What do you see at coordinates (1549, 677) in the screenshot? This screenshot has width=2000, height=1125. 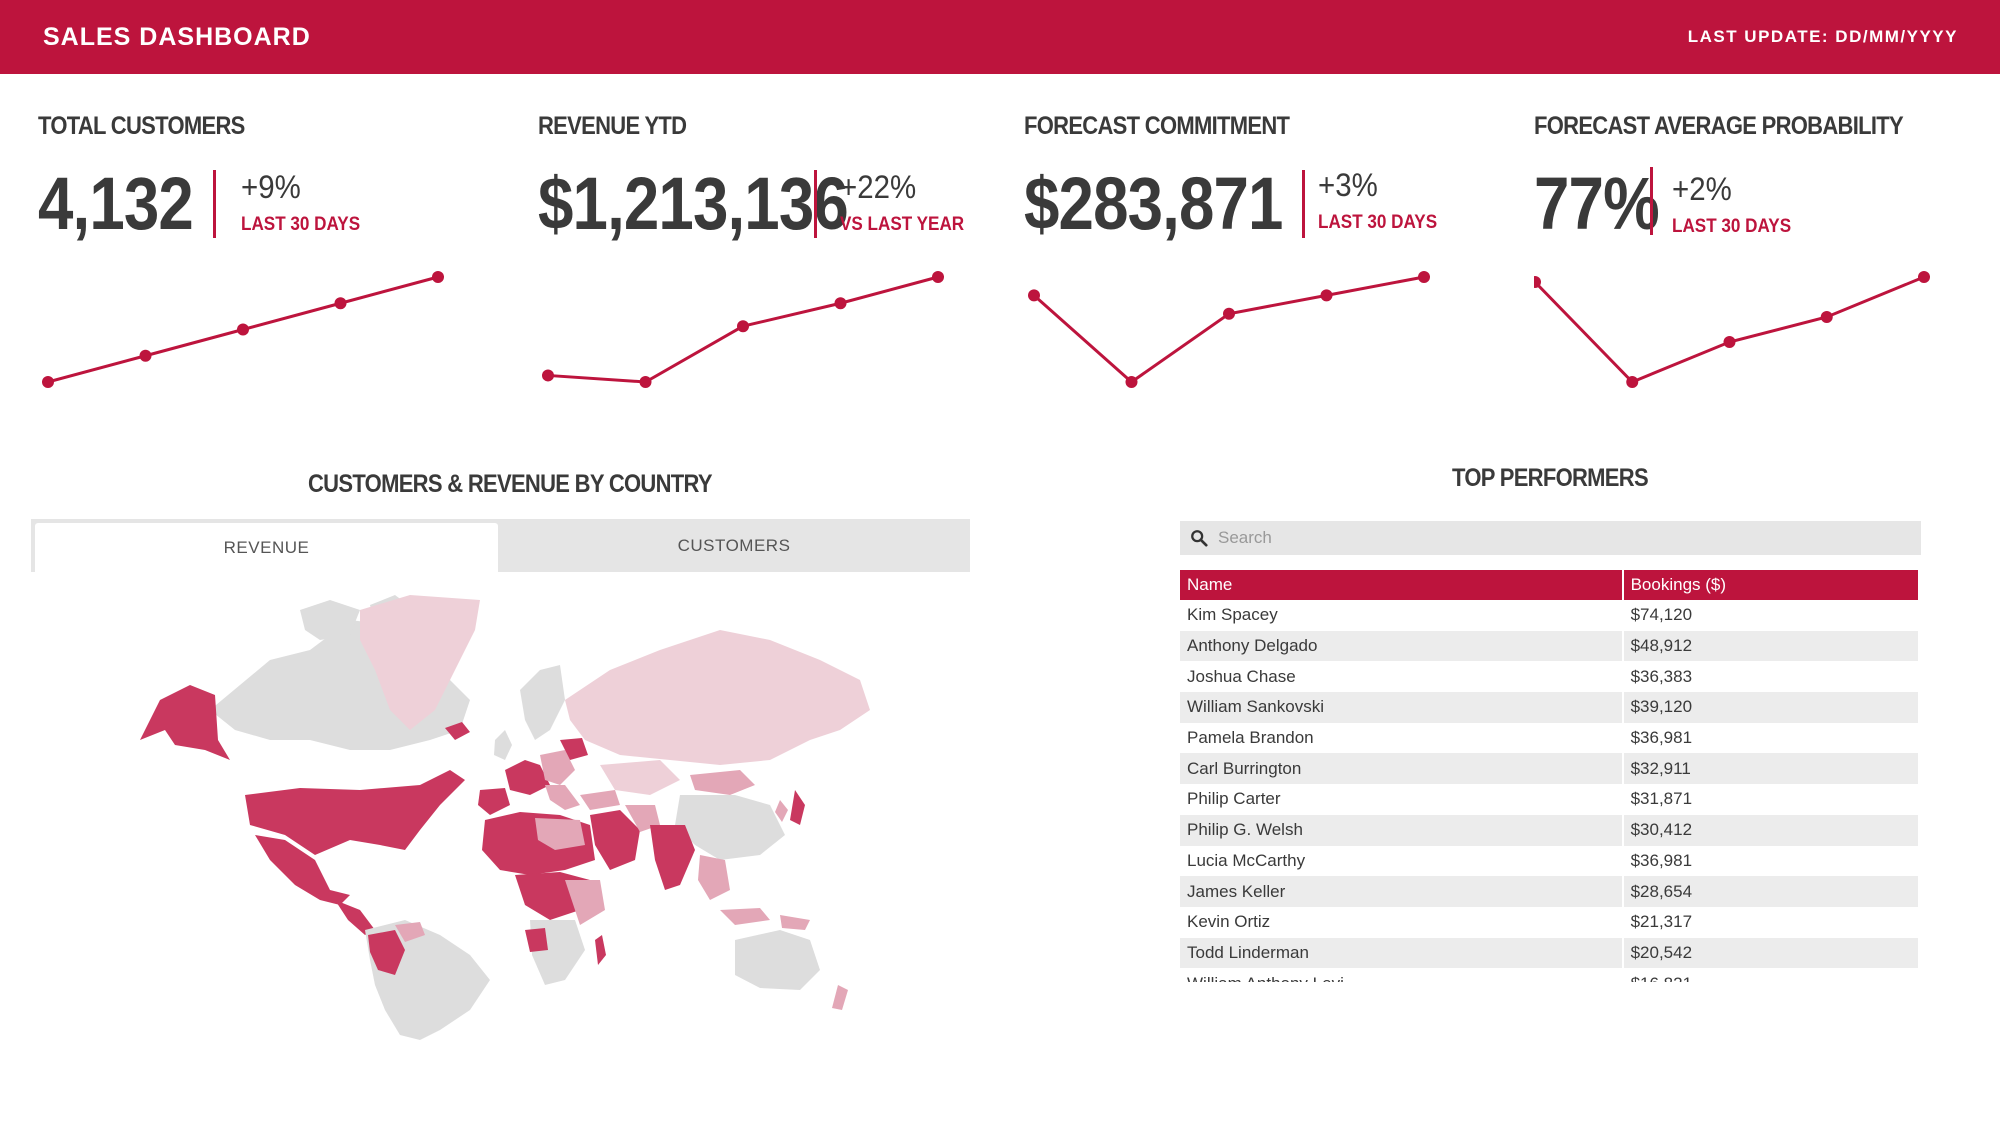 I see `table-row: Joshua Chase $36,383` at bounding box center [1549, 677].